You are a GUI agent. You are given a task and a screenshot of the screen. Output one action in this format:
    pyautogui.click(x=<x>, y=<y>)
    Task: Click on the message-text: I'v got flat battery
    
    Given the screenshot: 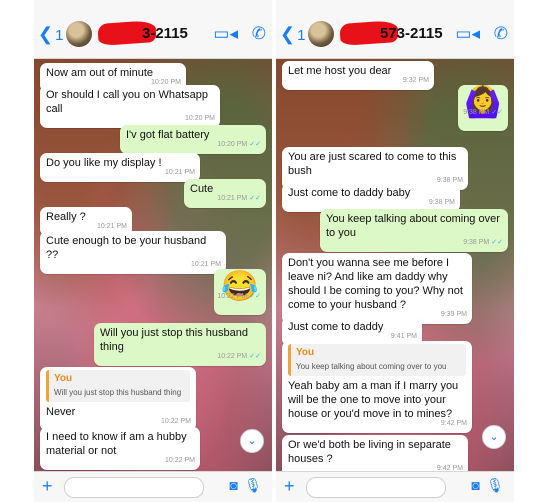 What is the action you would take?
    pyautogui.click(x=168, y=135)
    